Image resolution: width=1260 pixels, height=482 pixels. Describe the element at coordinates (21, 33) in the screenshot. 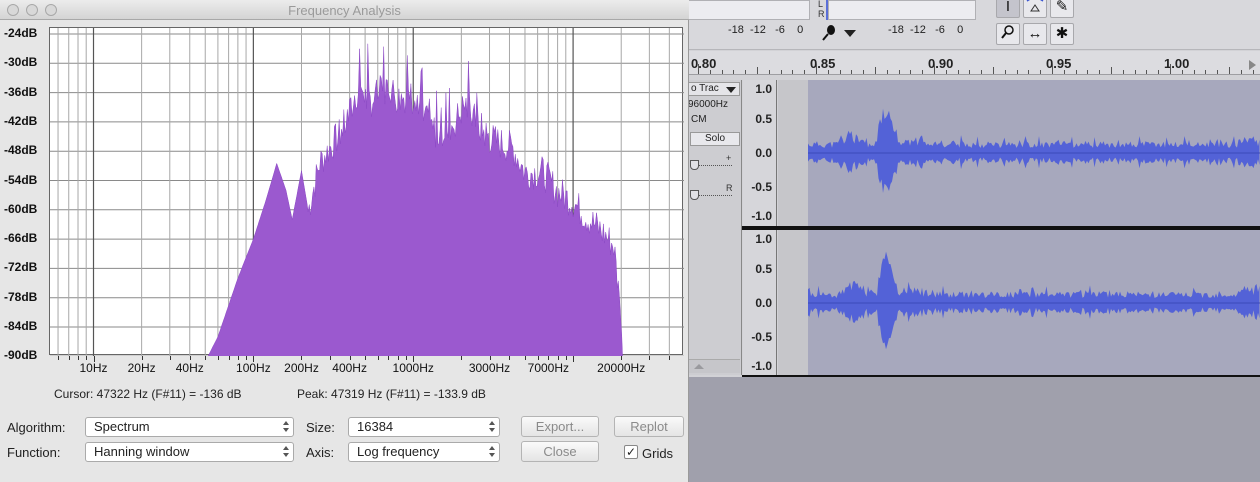

I see `y-tick-label: -24dB` at that location.